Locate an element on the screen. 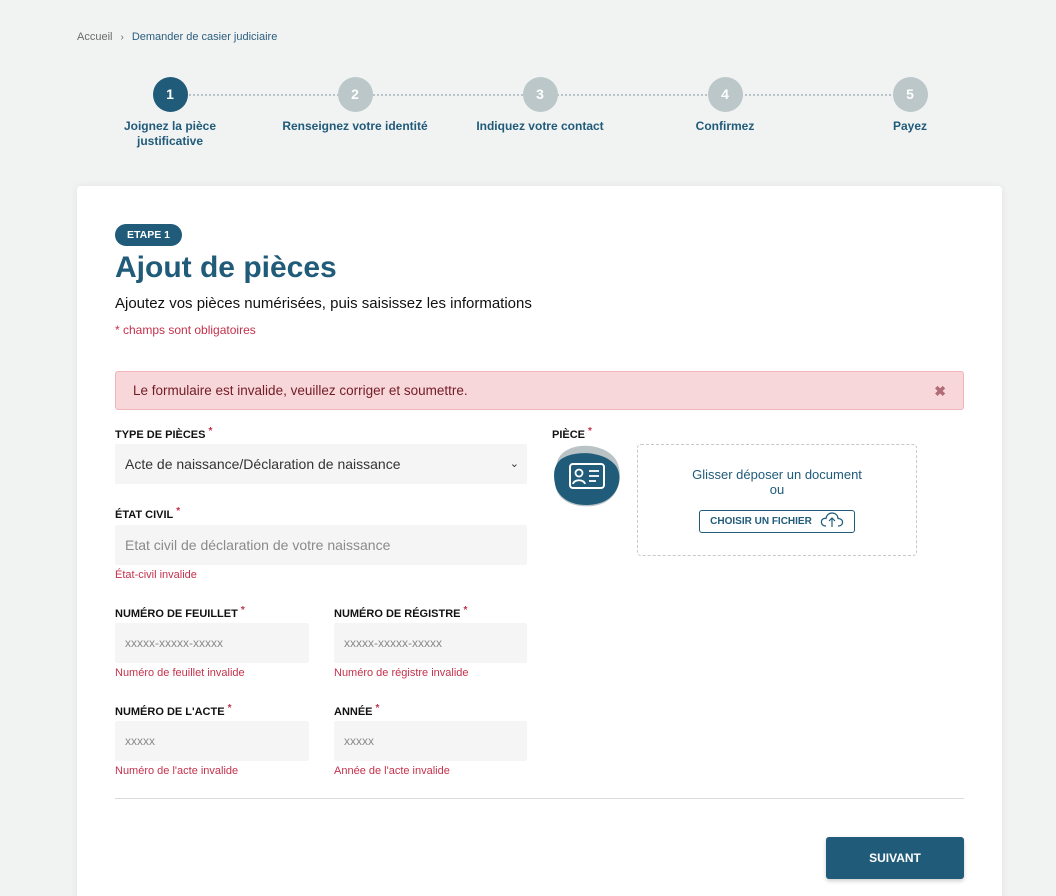 Image resolution: width=1056 pixels, height=896 pixels. step-4: 4 Confirmez is located at coordinates (725, 105).